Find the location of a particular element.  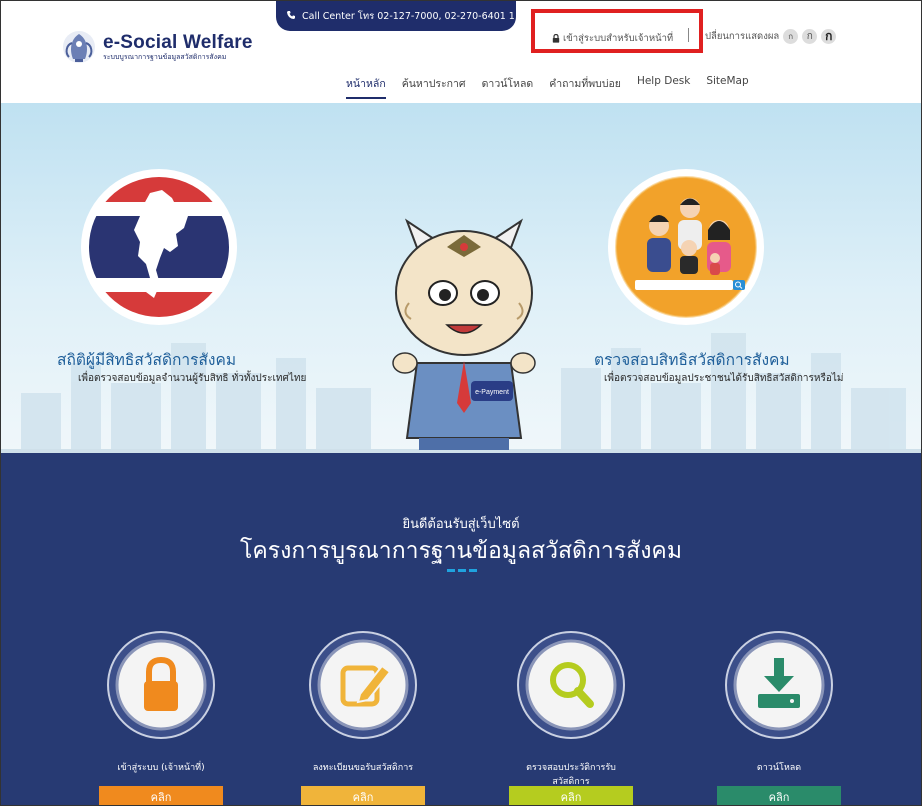

service-label-register: ลงทะเบียนขอรับสวัสดิการ is located at coordinates (363, 768).